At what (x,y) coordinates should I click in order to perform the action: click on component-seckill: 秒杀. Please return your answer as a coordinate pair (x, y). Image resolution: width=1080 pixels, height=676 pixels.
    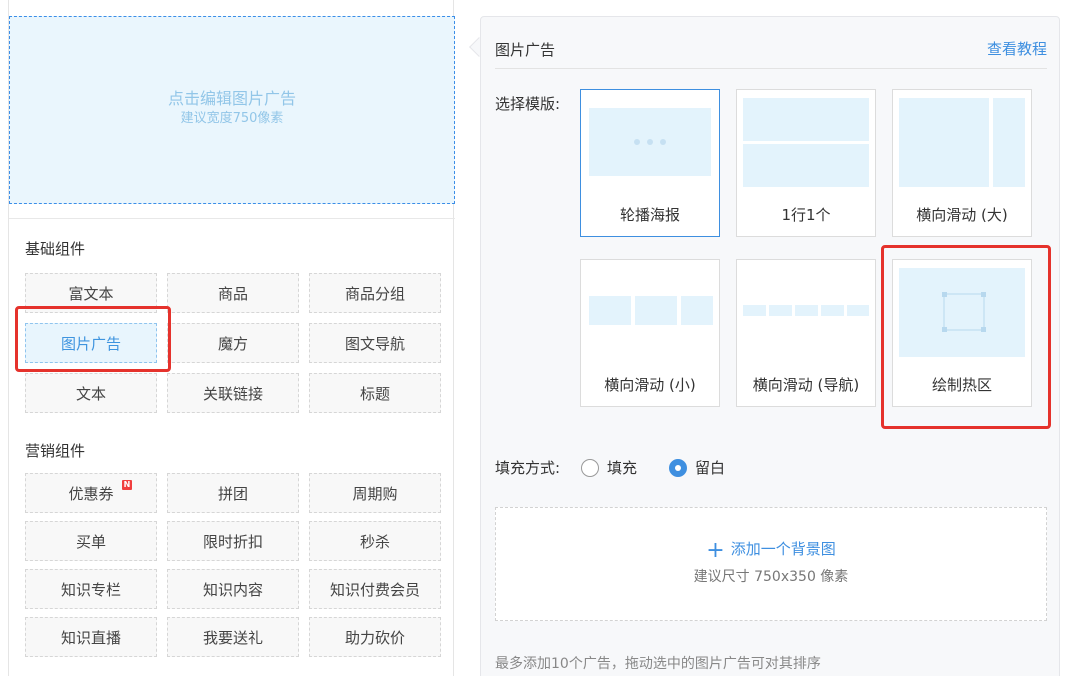
    Looking at the image, I should click on (375, 541).